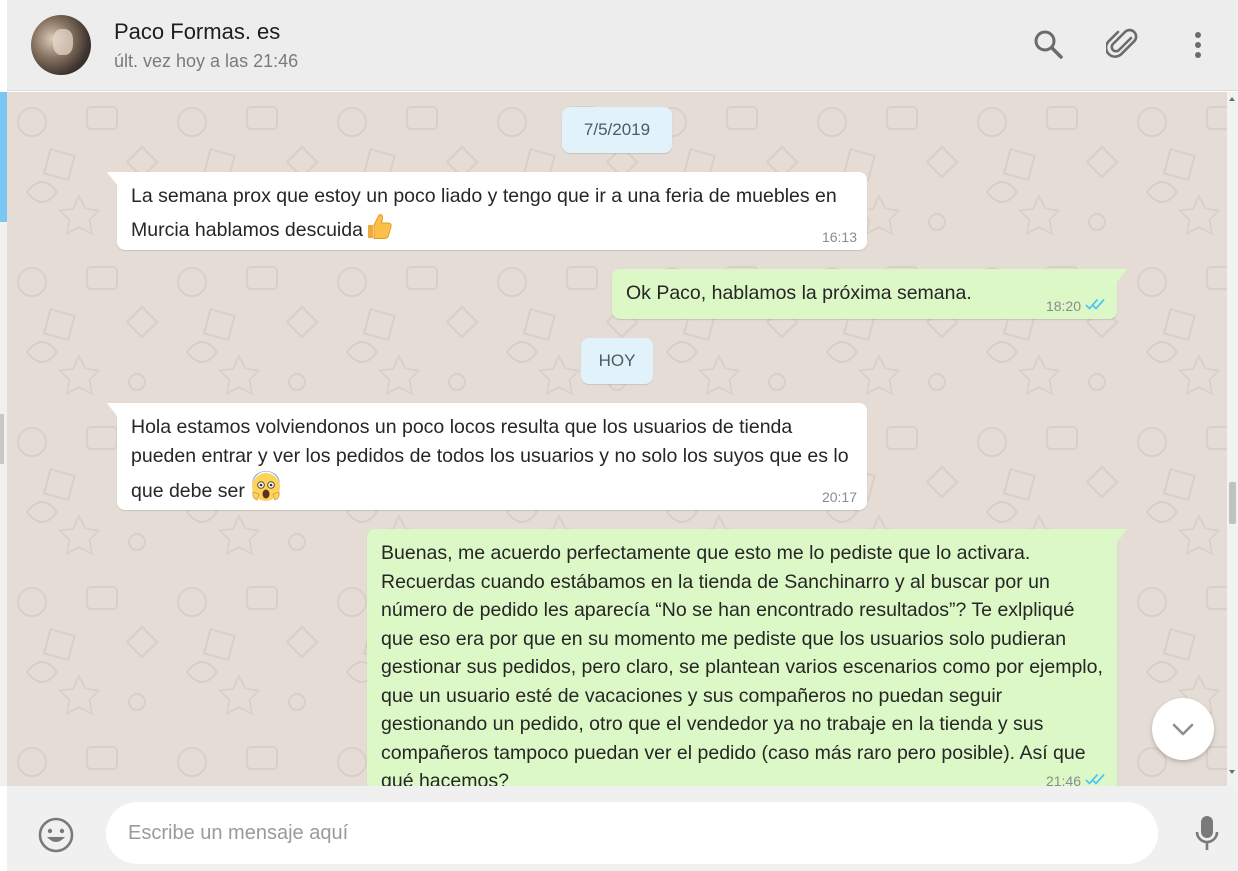 This screenshot has height=871, width=1238. Describe the element at coordinates (1232, 772) in the screenshot. I see `scroll-down-arrow` at that location.